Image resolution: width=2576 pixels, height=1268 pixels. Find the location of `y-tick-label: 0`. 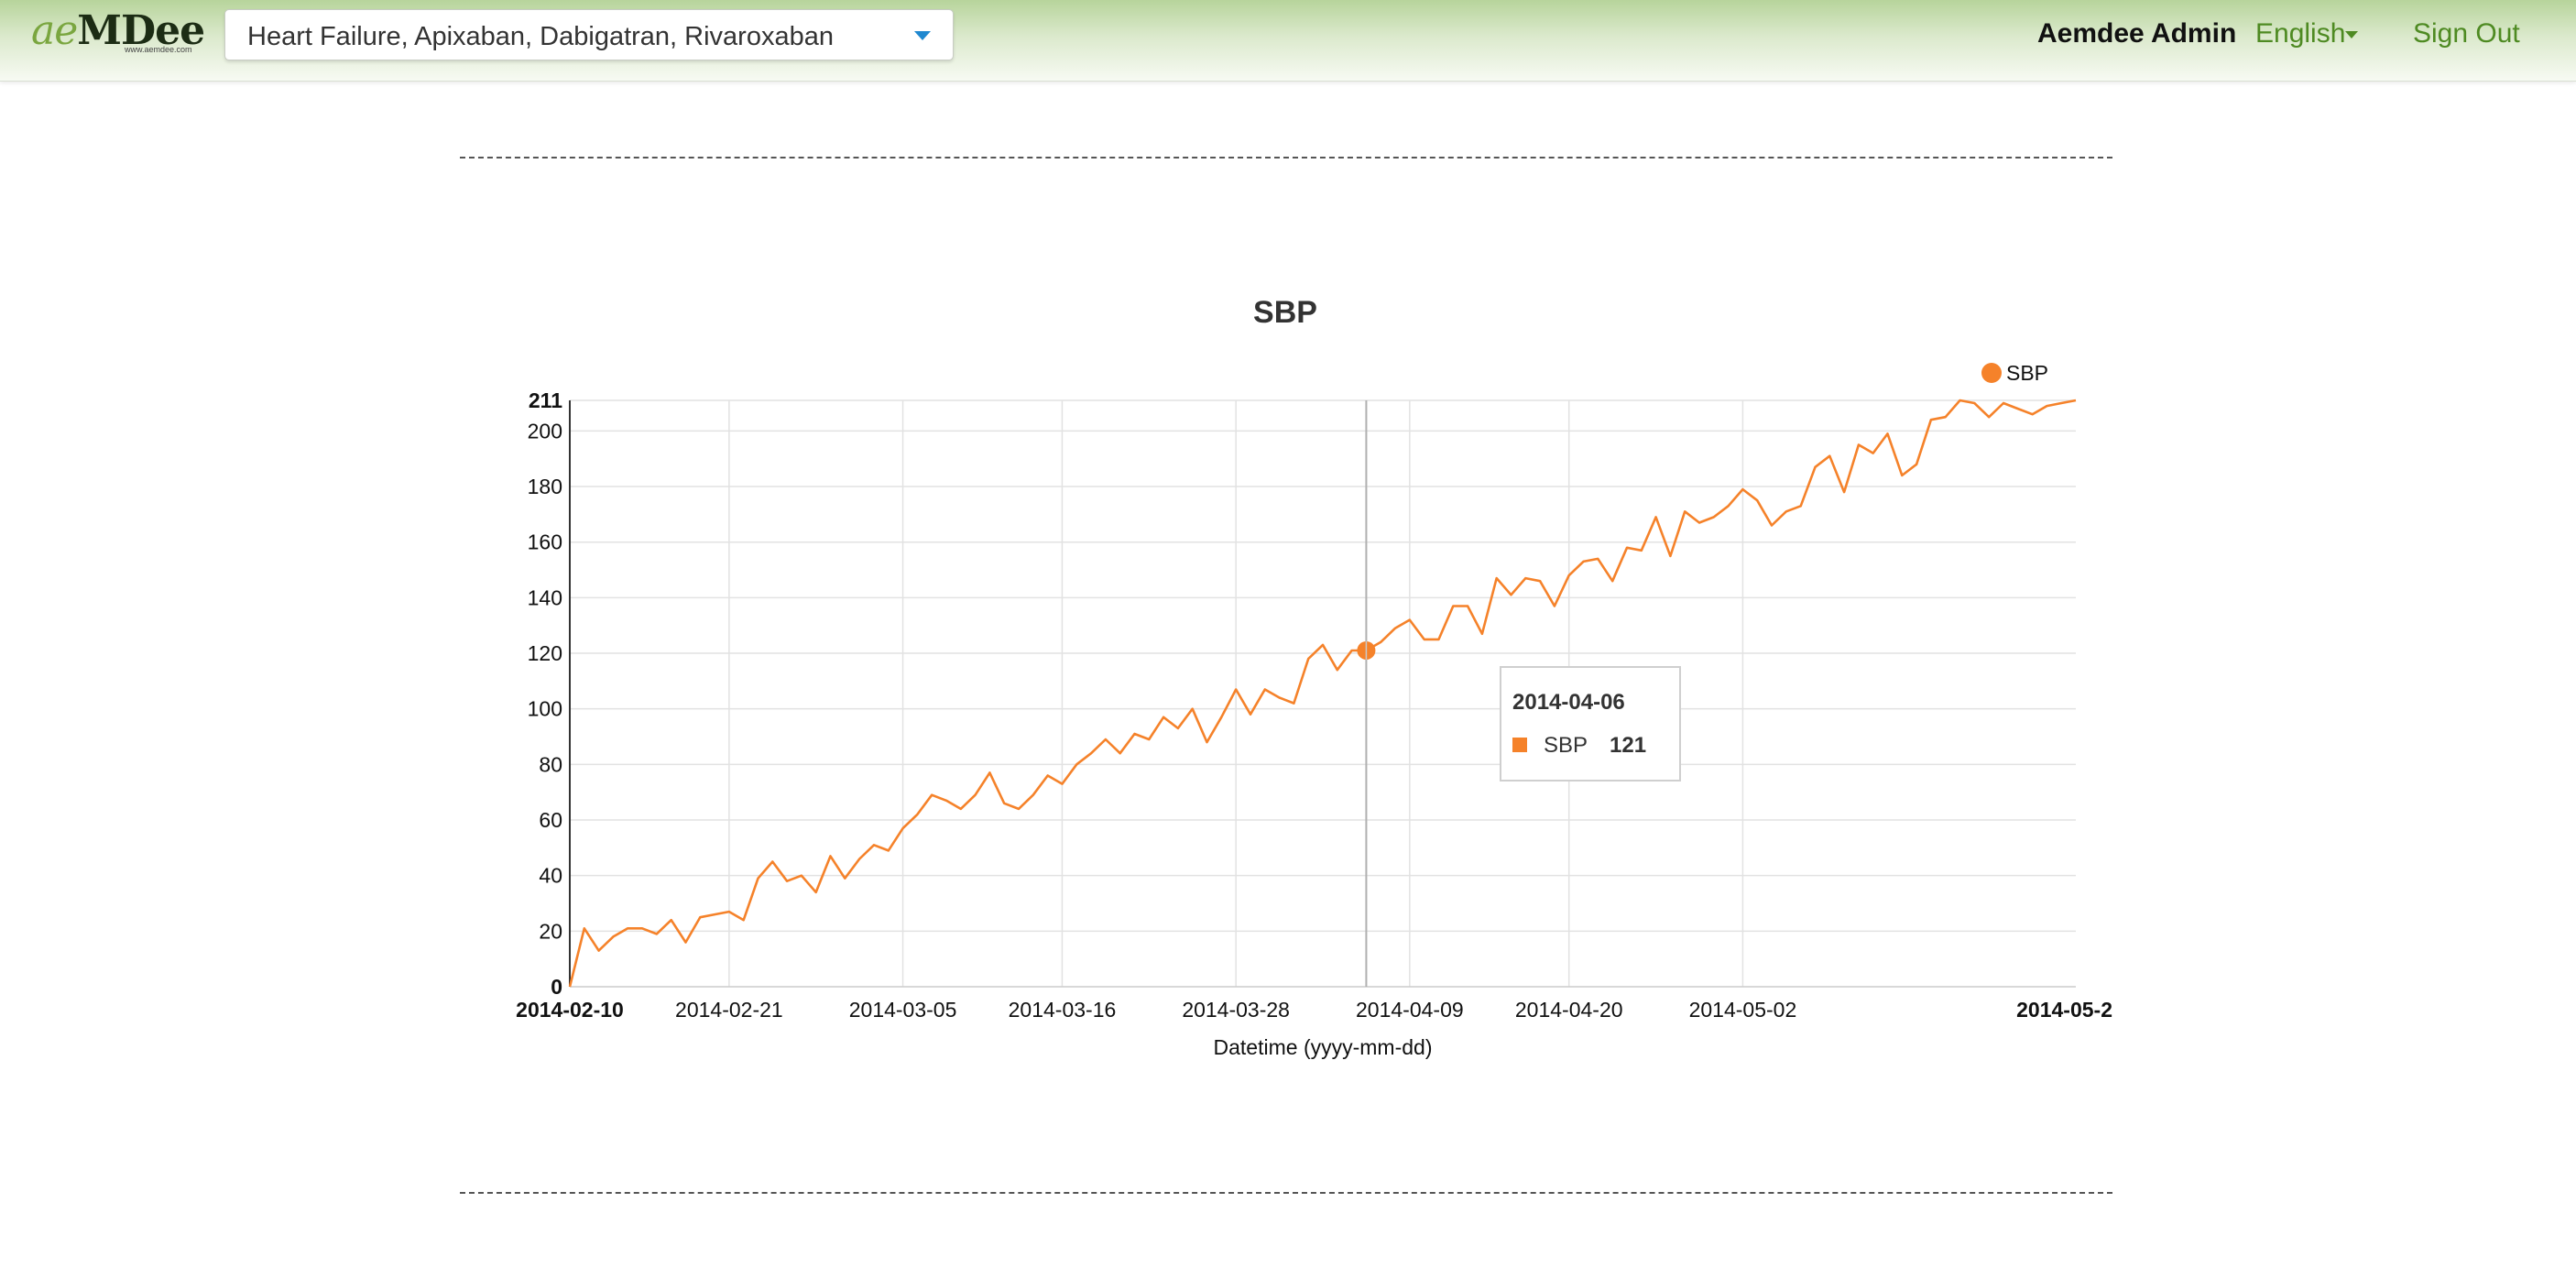

y-tick-label: 0 is located at coordinates (557, 987).